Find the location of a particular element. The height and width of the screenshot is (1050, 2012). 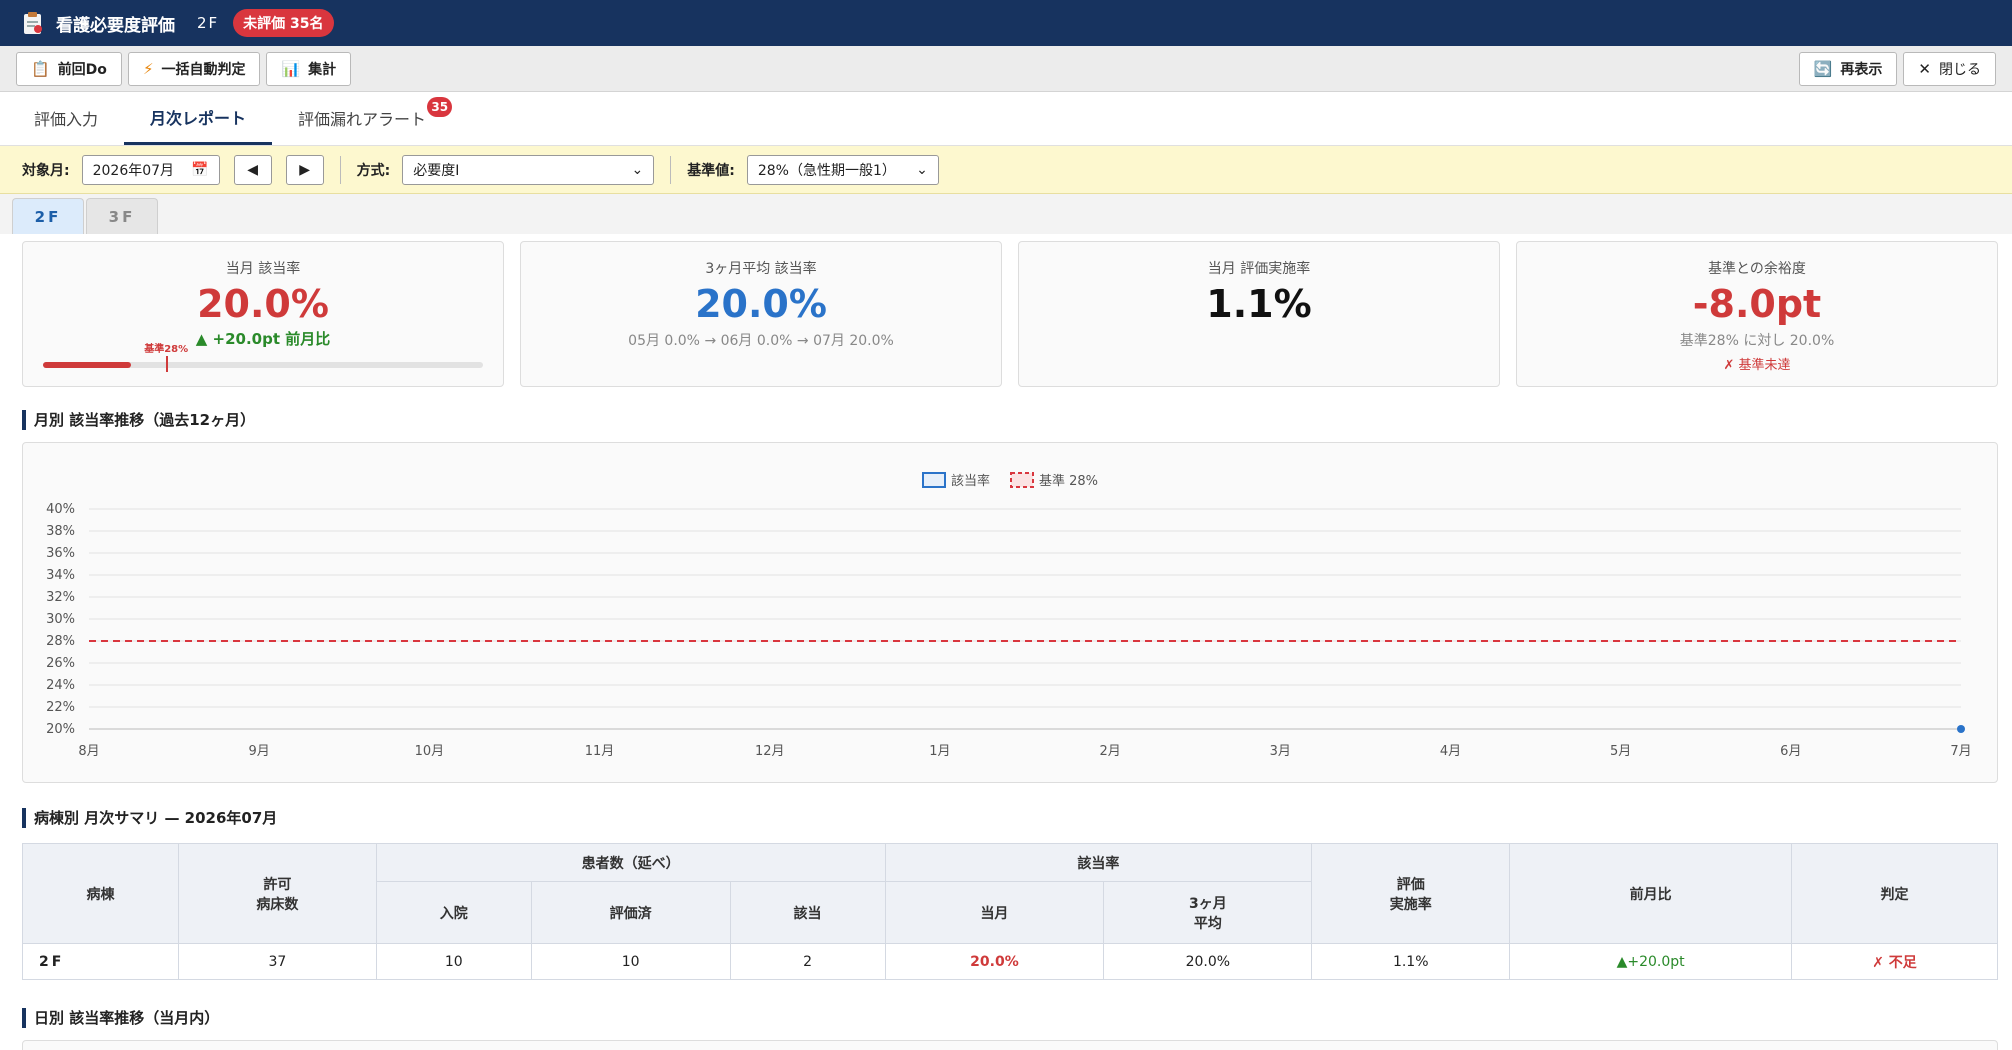

next-month-button: ▶ is located at coordinates (304, 169).